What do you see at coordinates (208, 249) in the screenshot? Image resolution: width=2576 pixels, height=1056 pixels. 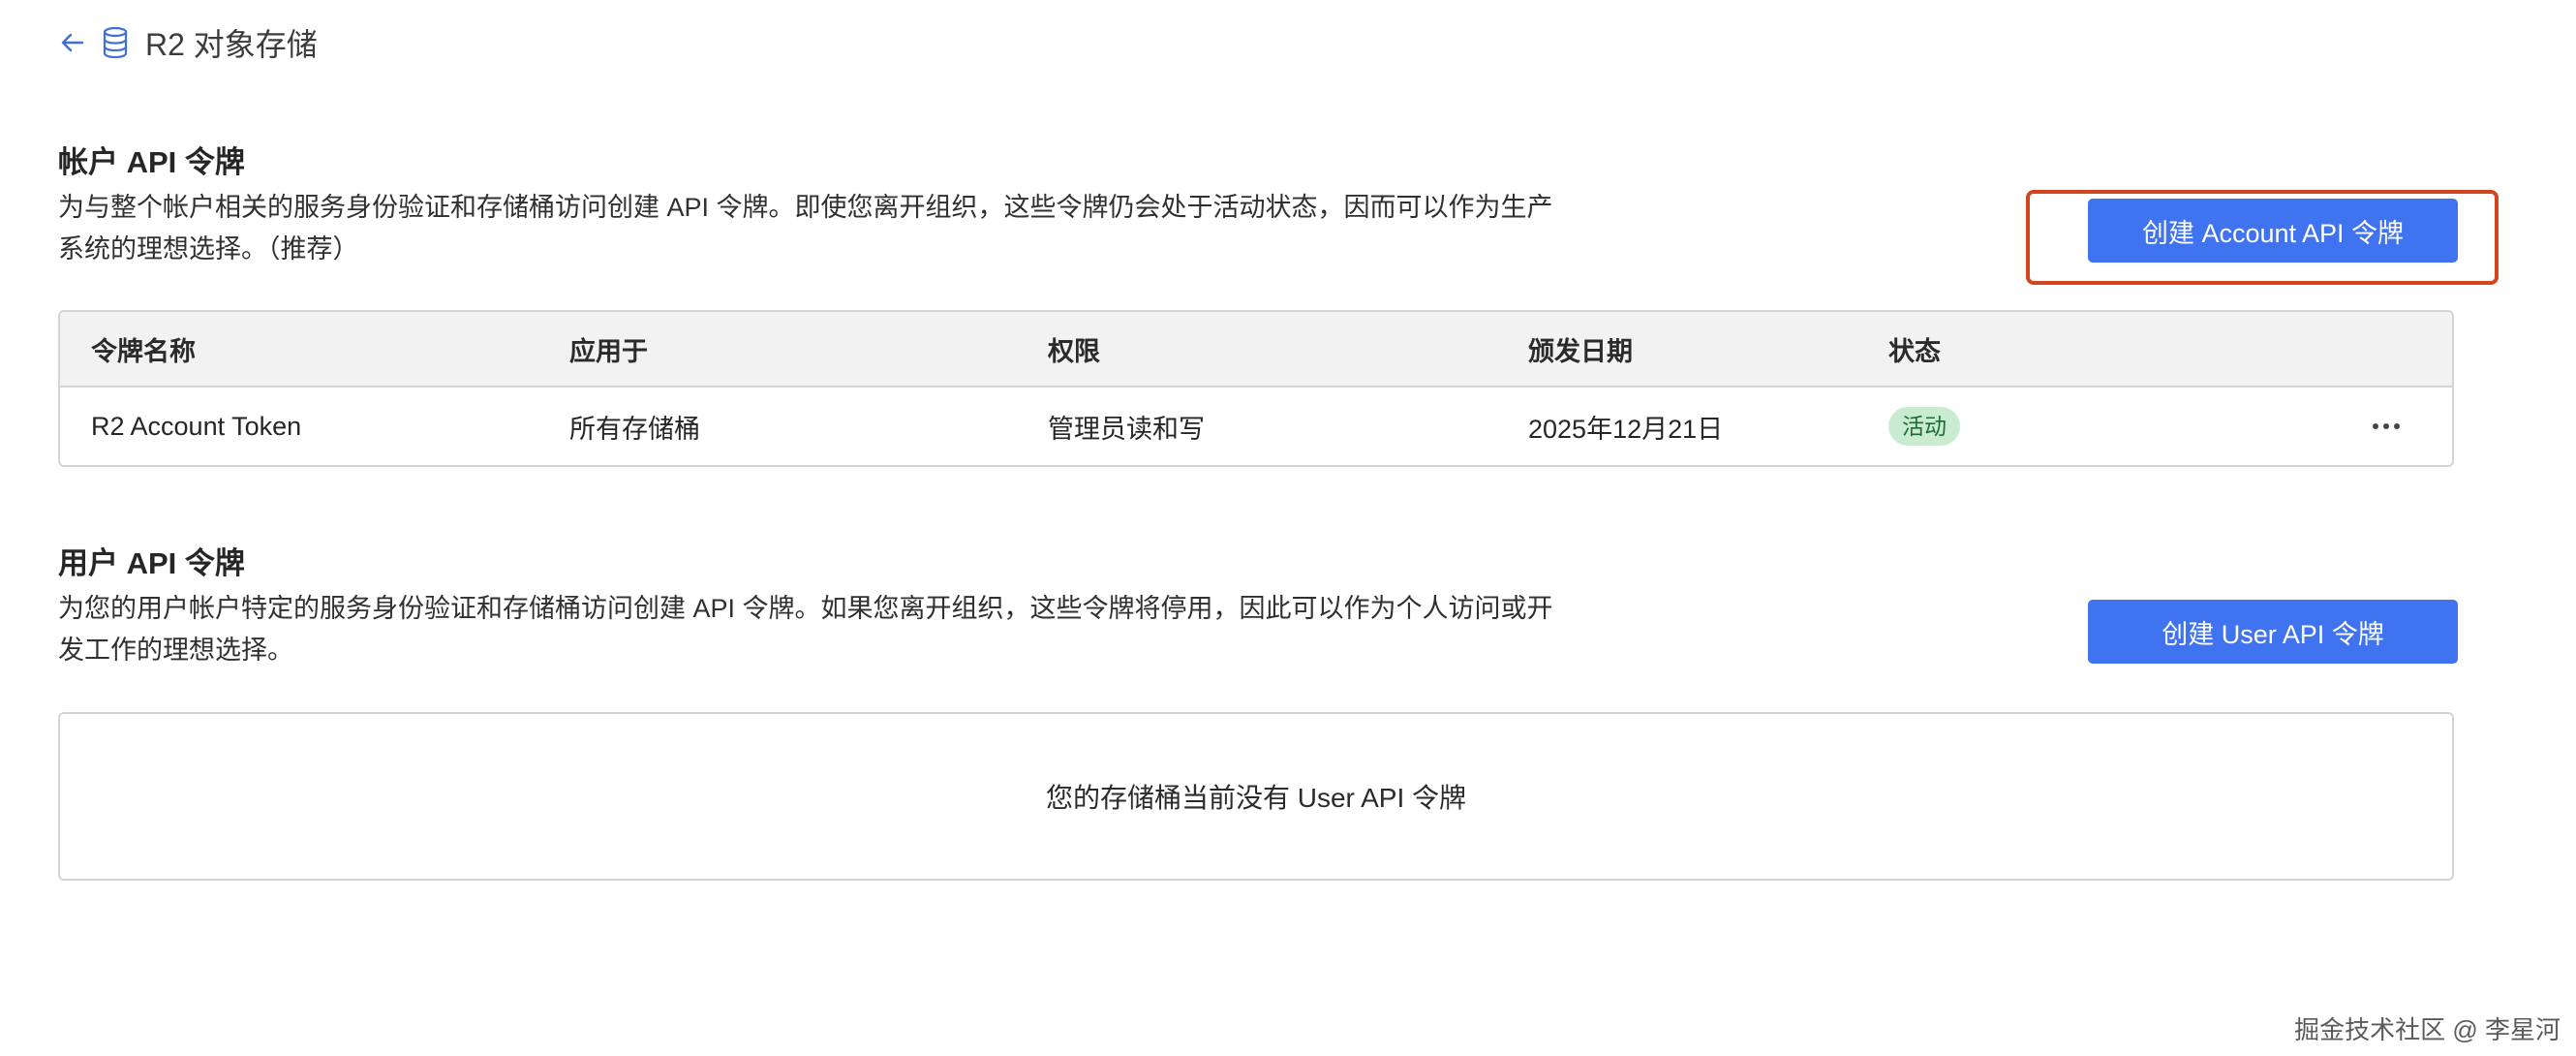 I see `description-line: 系统的理想选择。（推荐）` at bounding box center [208, 249].